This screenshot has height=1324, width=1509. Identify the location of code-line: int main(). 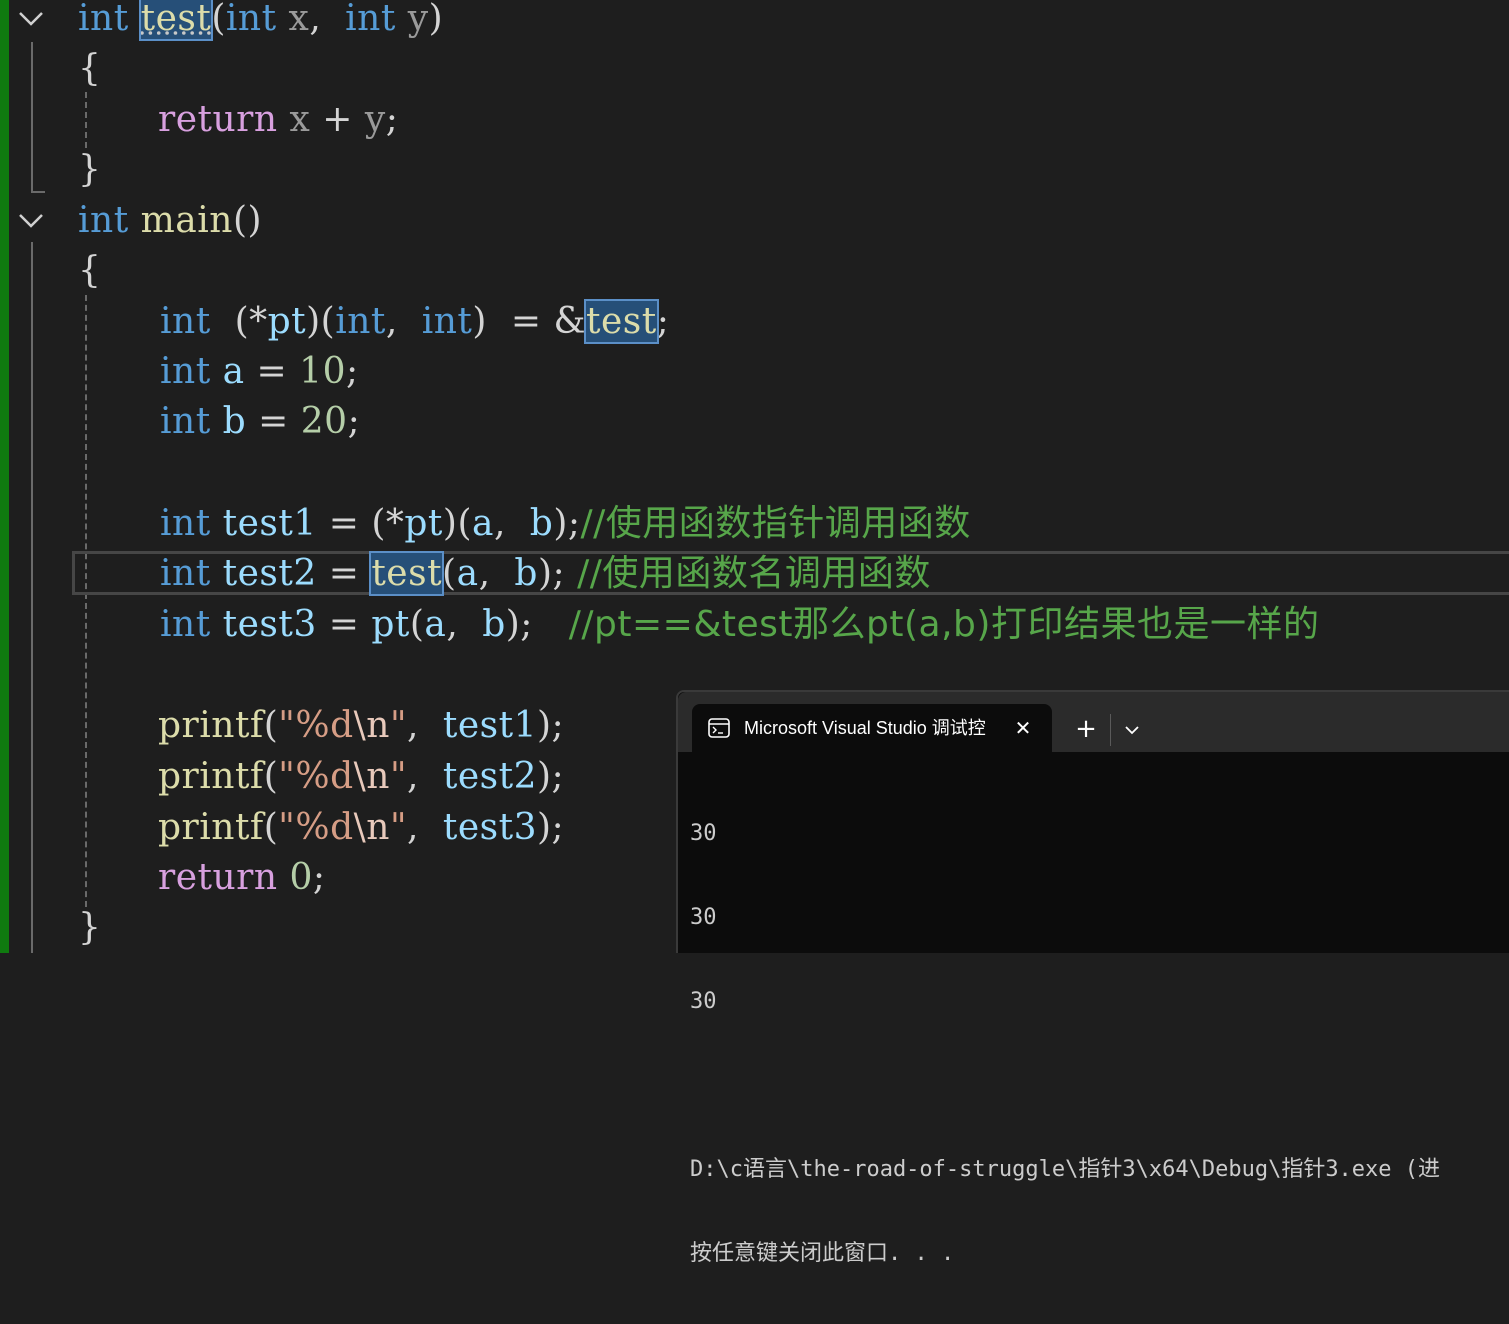
(170, 221).